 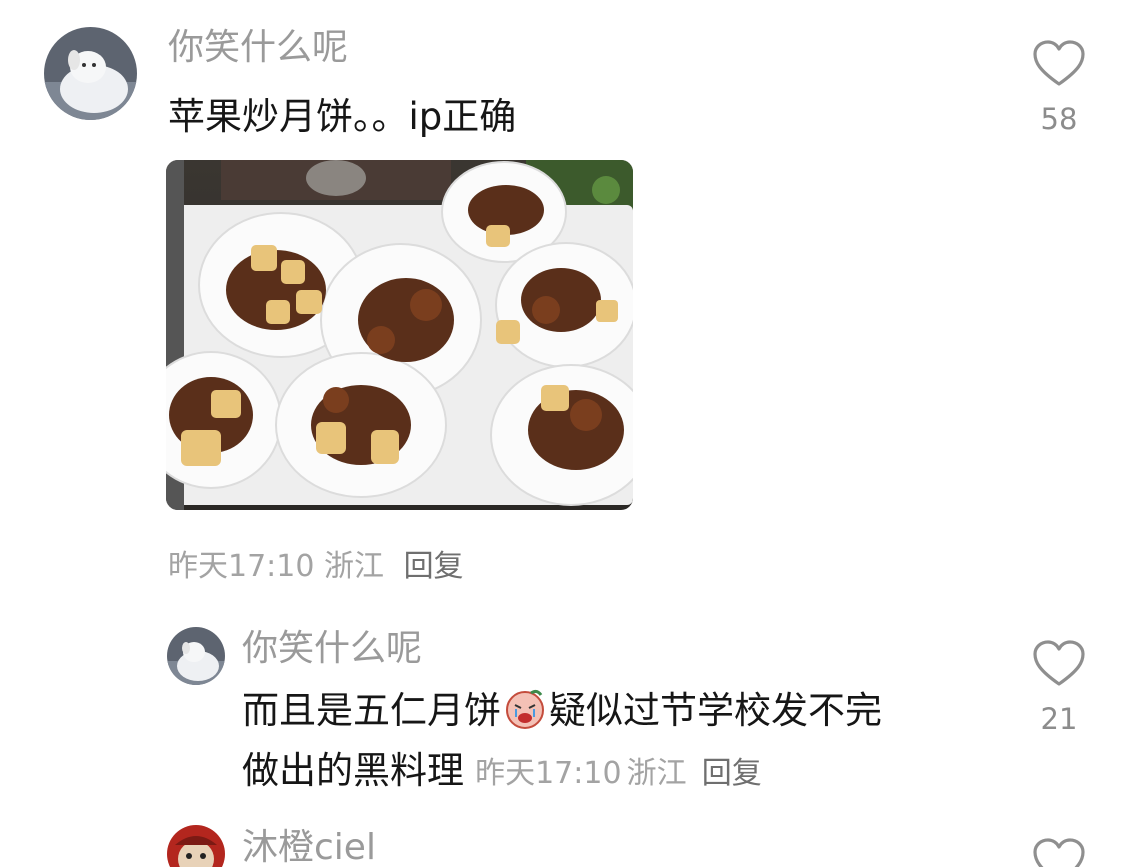 What do you see at coordinates (1059, 719) in the screenshot?
I see `like-count: 21` at bounding box center [1059, 719].